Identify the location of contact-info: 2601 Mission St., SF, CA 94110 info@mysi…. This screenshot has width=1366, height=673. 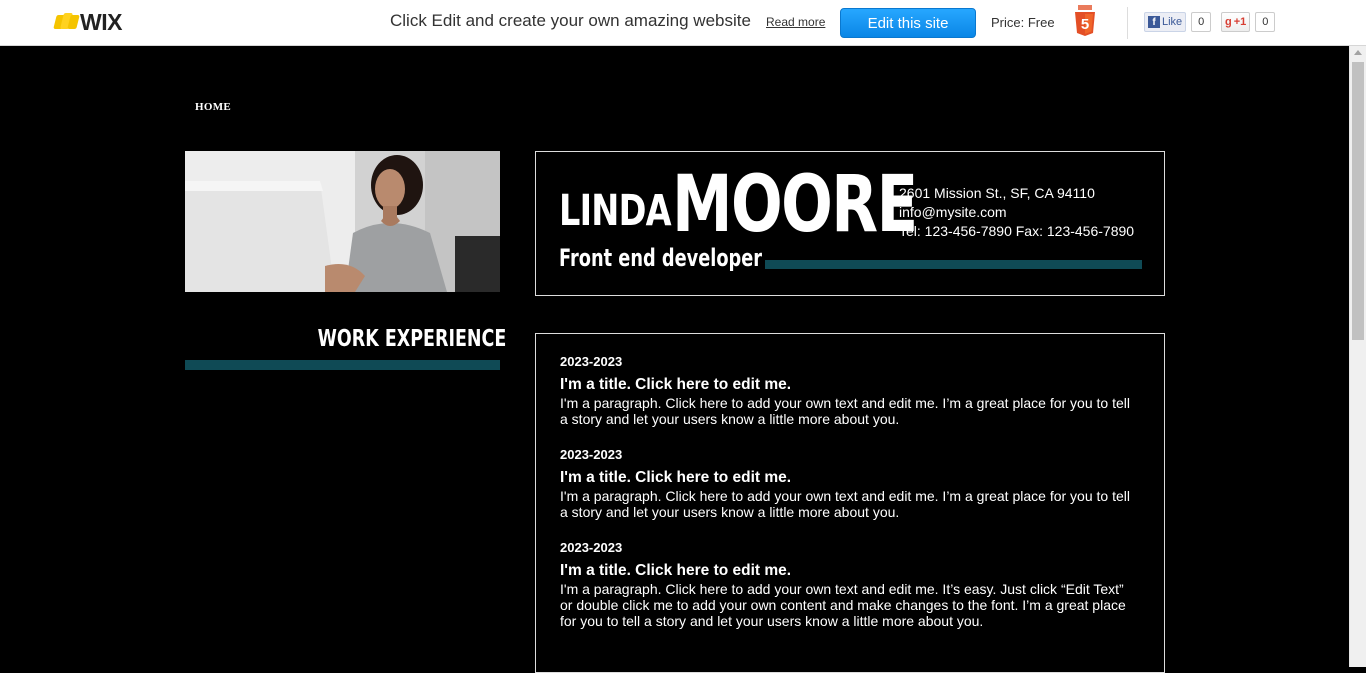
(1016, 212).